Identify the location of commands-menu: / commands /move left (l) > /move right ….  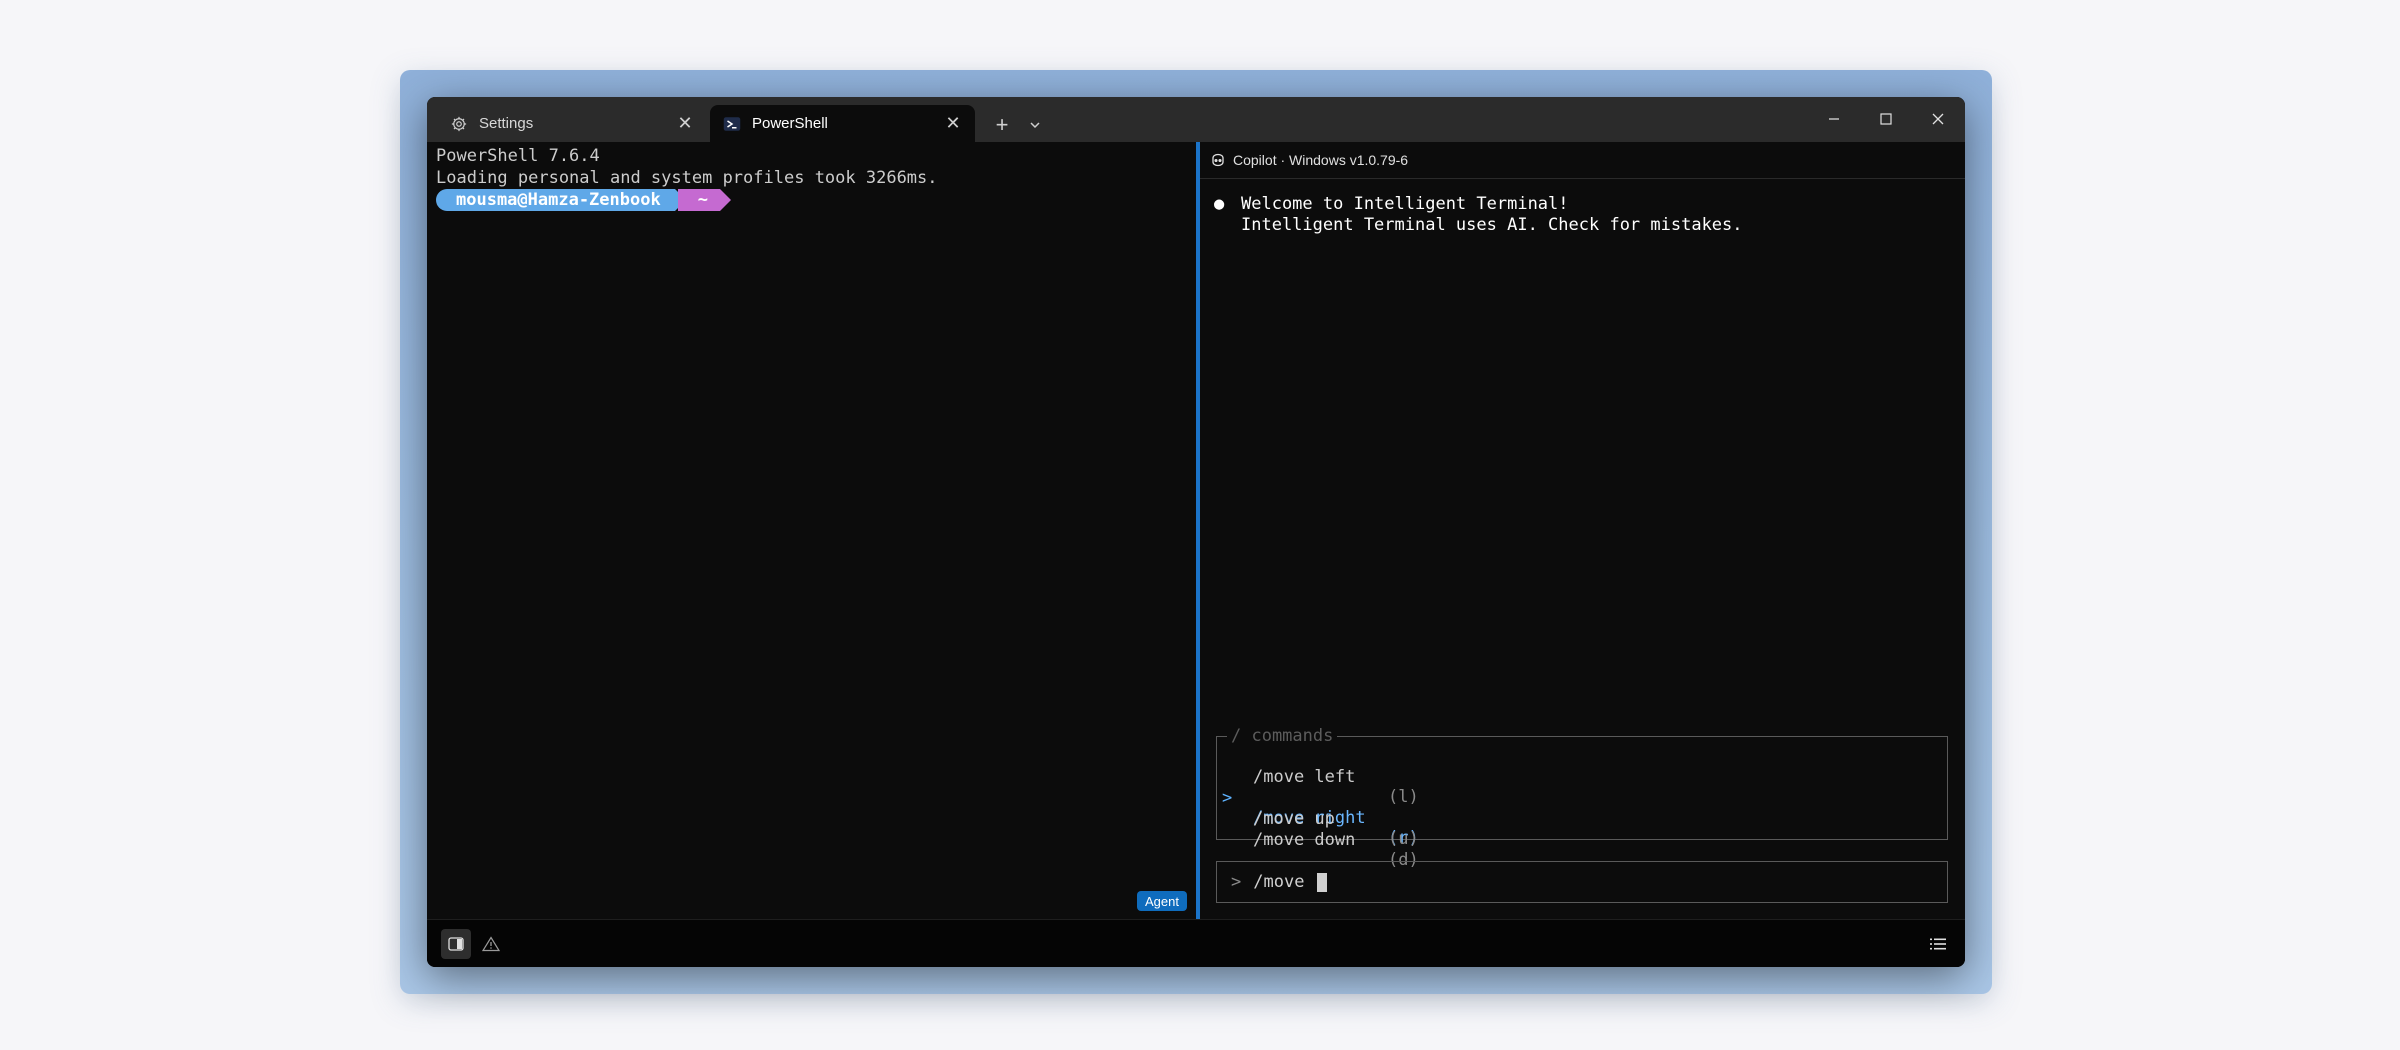
(1582, 798).